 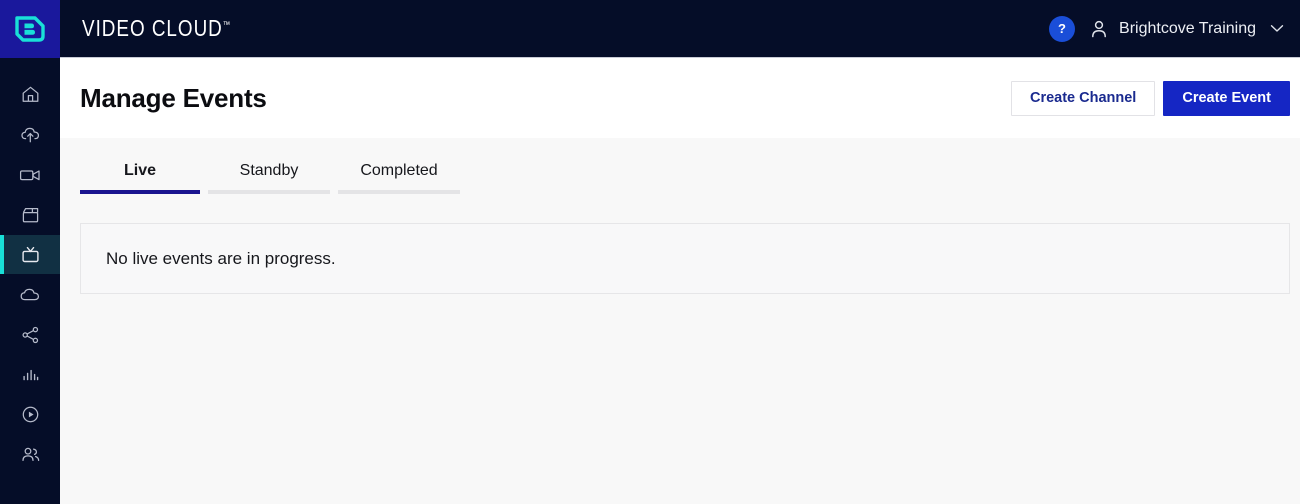 I want to click on bar-chart-icon, so click(x=30, y=375).